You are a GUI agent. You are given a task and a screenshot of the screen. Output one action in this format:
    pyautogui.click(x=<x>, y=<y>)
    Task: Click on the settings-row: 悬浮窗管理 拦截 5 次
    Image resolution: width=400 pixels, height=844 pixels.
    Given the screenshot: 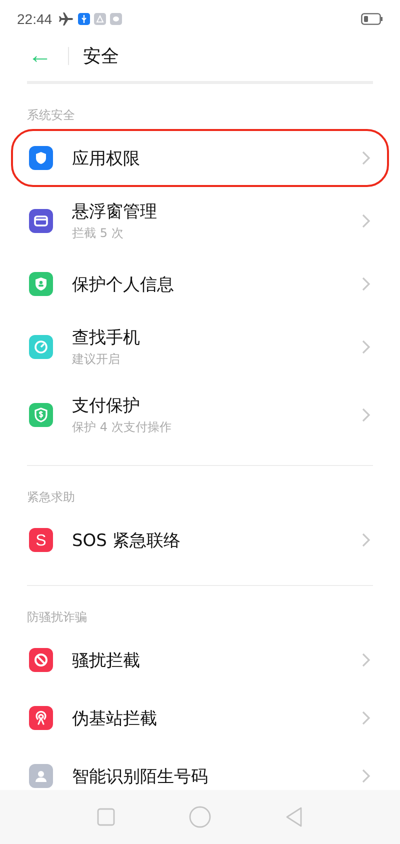 What is the action you would take?
    pyautogui.click(x=200, y=221)
    